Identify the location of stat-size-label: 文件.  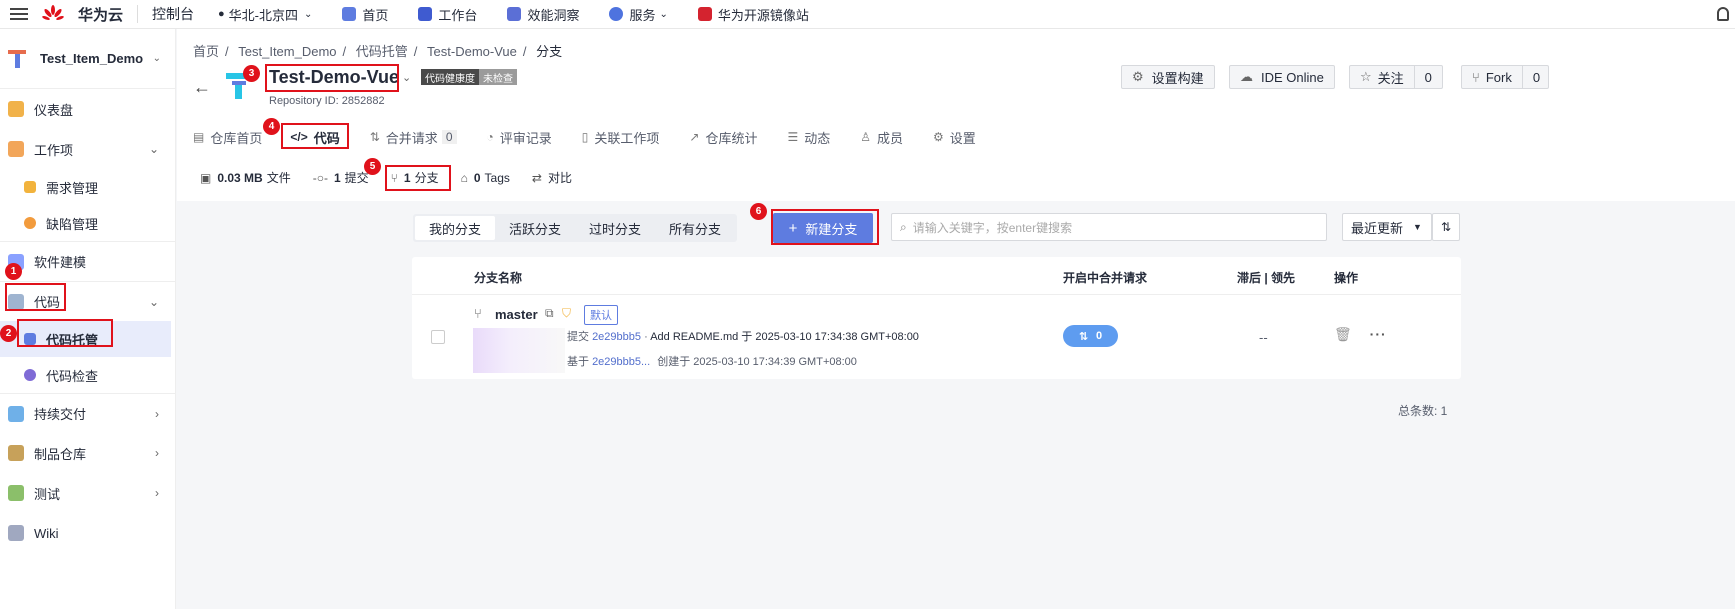
(278, 178).